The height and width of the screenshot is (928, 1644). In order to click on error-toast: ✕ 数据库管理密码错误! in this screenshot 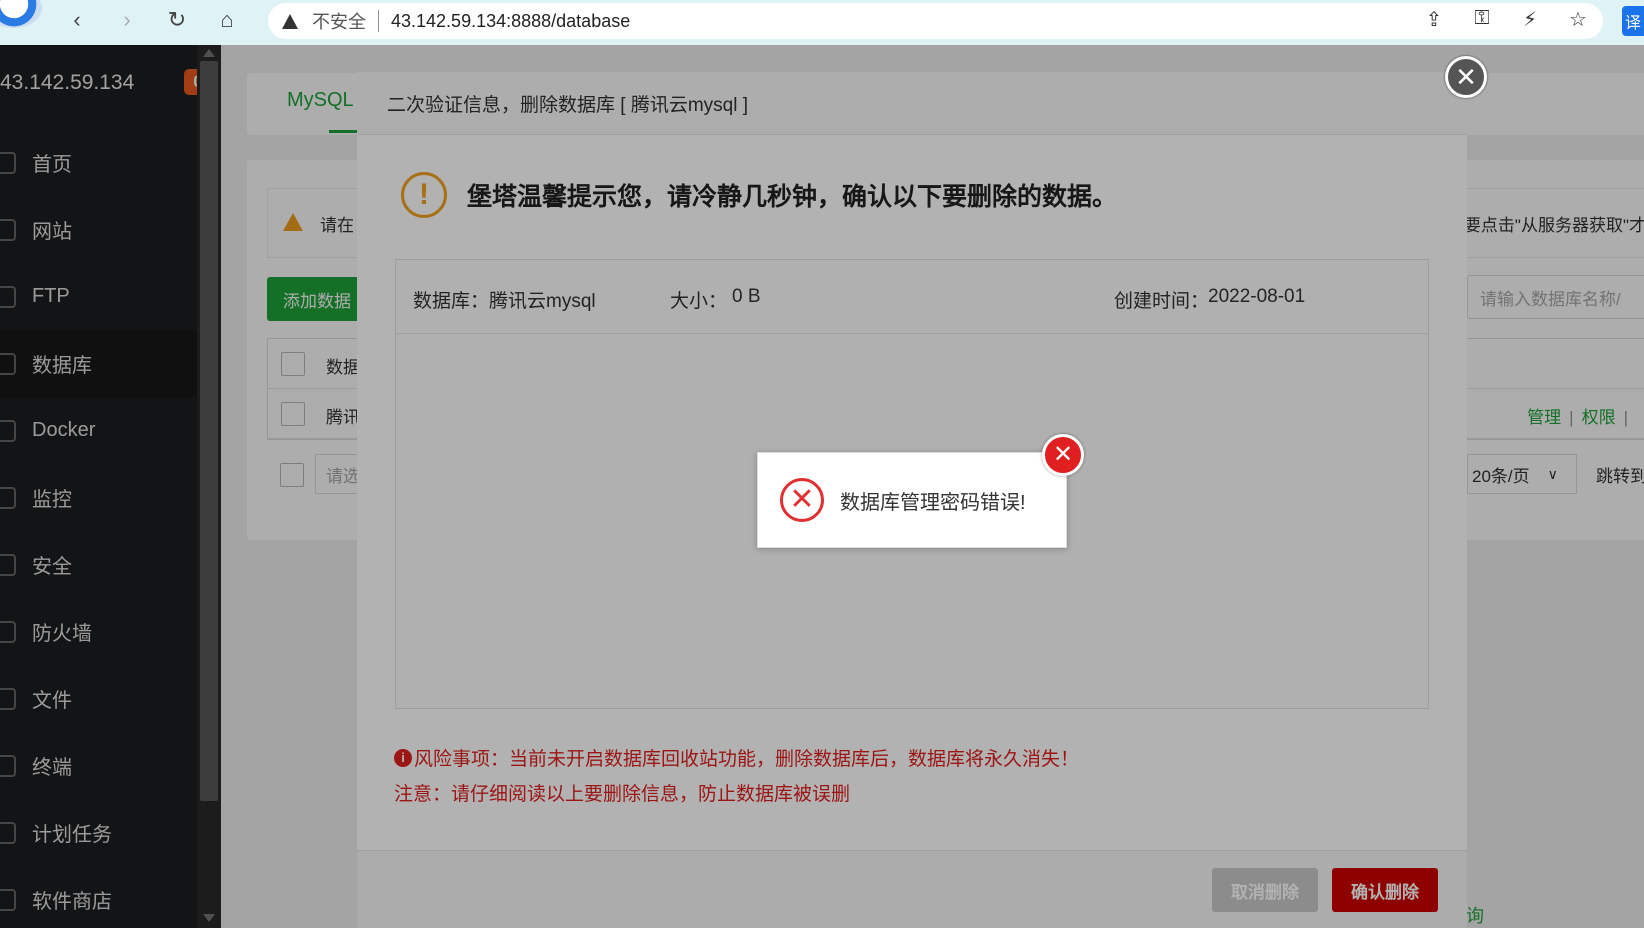, I will do `click(912, 500)`.